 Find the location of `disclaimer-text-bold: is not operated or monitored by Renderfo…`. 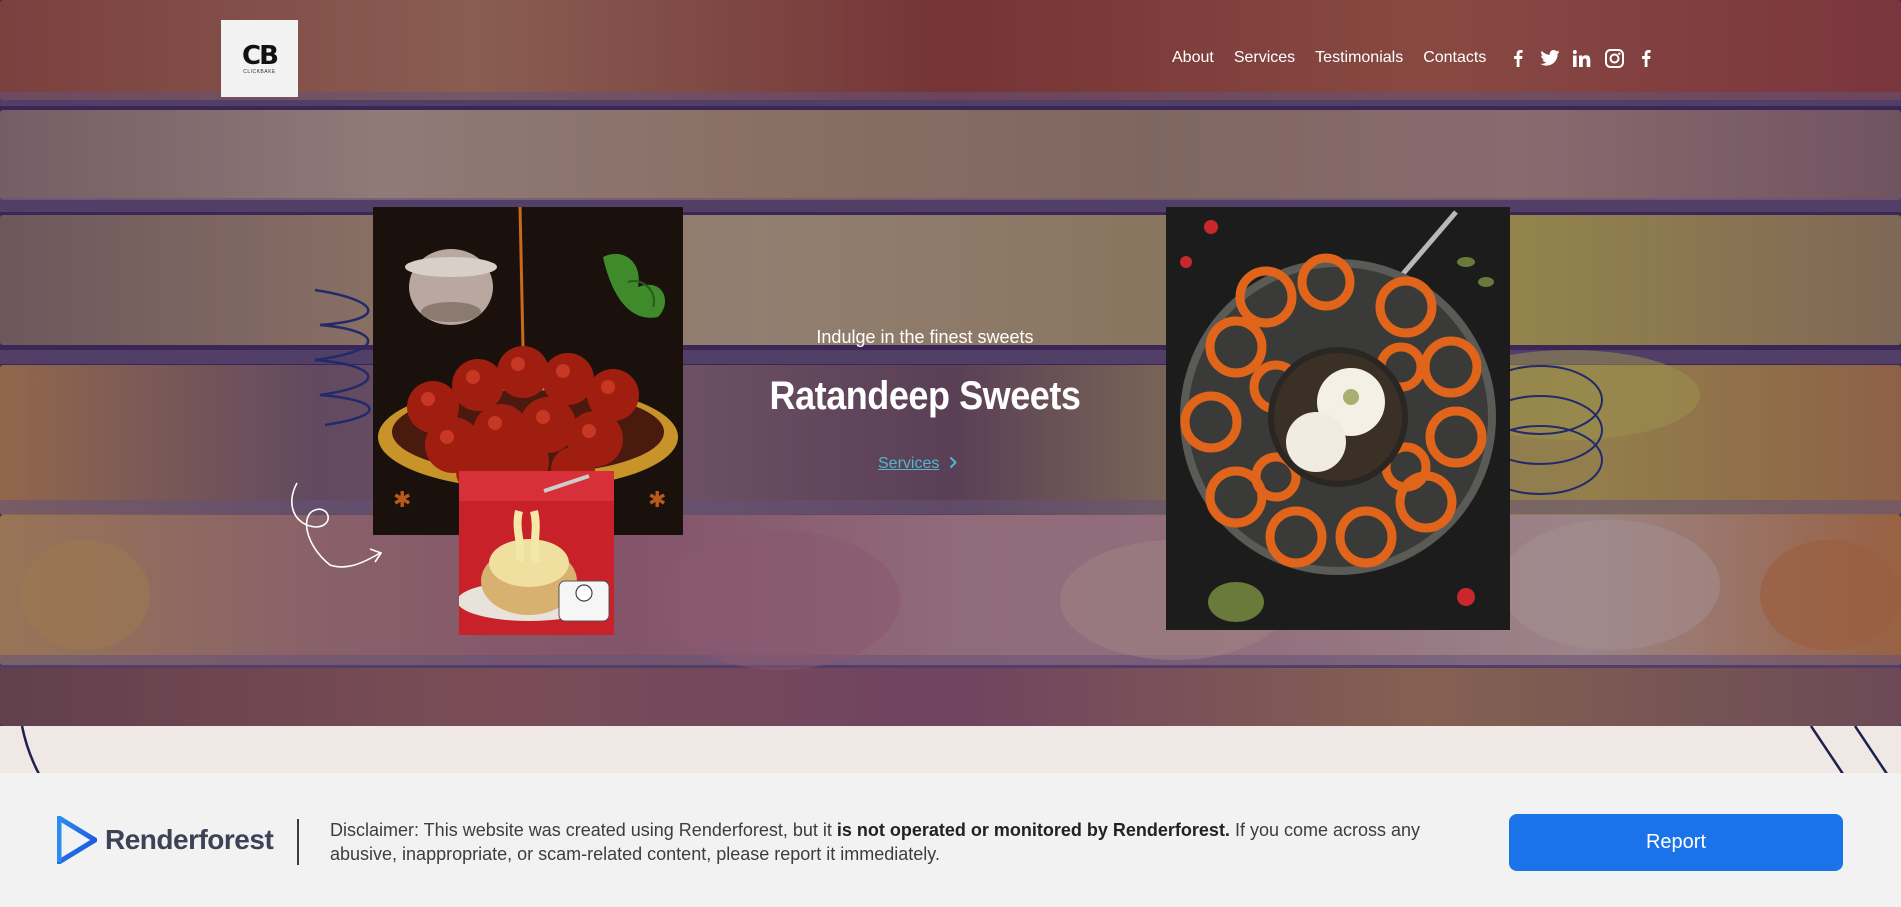

disclaimer-text-bold: is not operated or monitored by Renderfo… is located at coordinates (1033, 830).